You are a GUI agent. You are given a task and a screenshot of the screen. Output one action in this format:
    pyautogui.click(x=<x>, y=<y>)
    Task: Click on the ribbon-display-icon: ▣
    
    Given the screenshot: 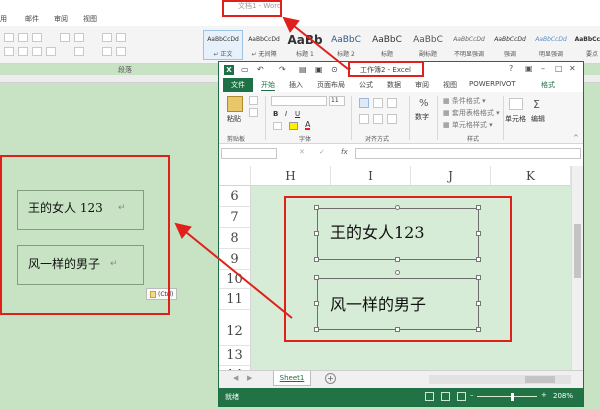 What is the action you would take?
    pyautogui.click(x=529, y=68)
    